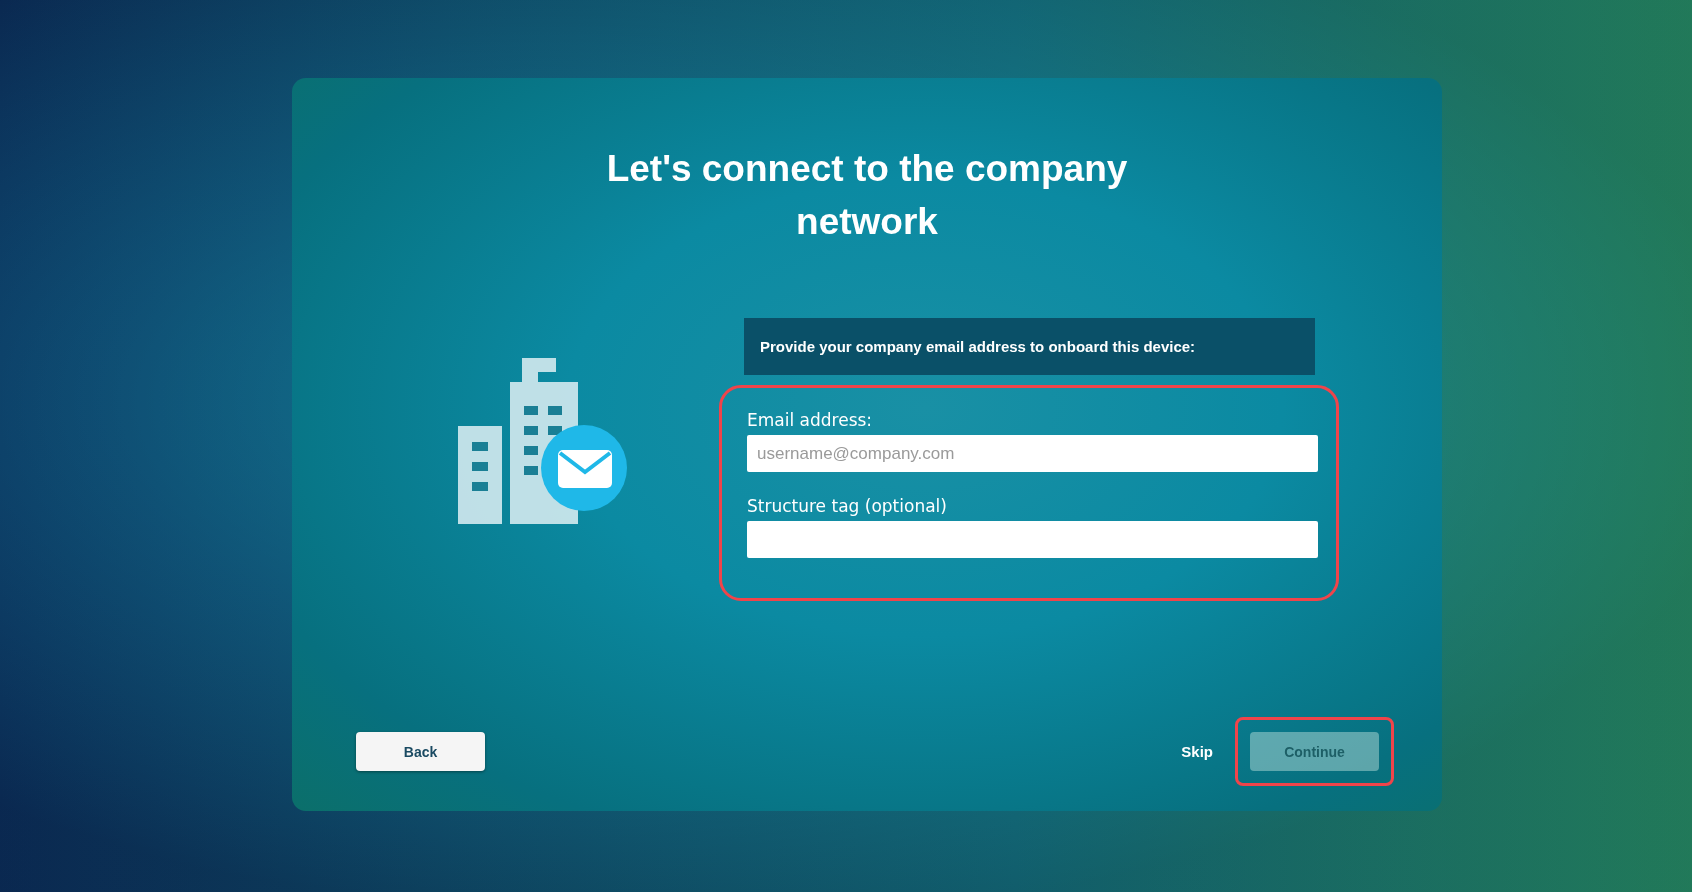  Describe the element at coordinates (847, 506) in the screenshot. I see `field-label: Structure tag (optional)` at that location.